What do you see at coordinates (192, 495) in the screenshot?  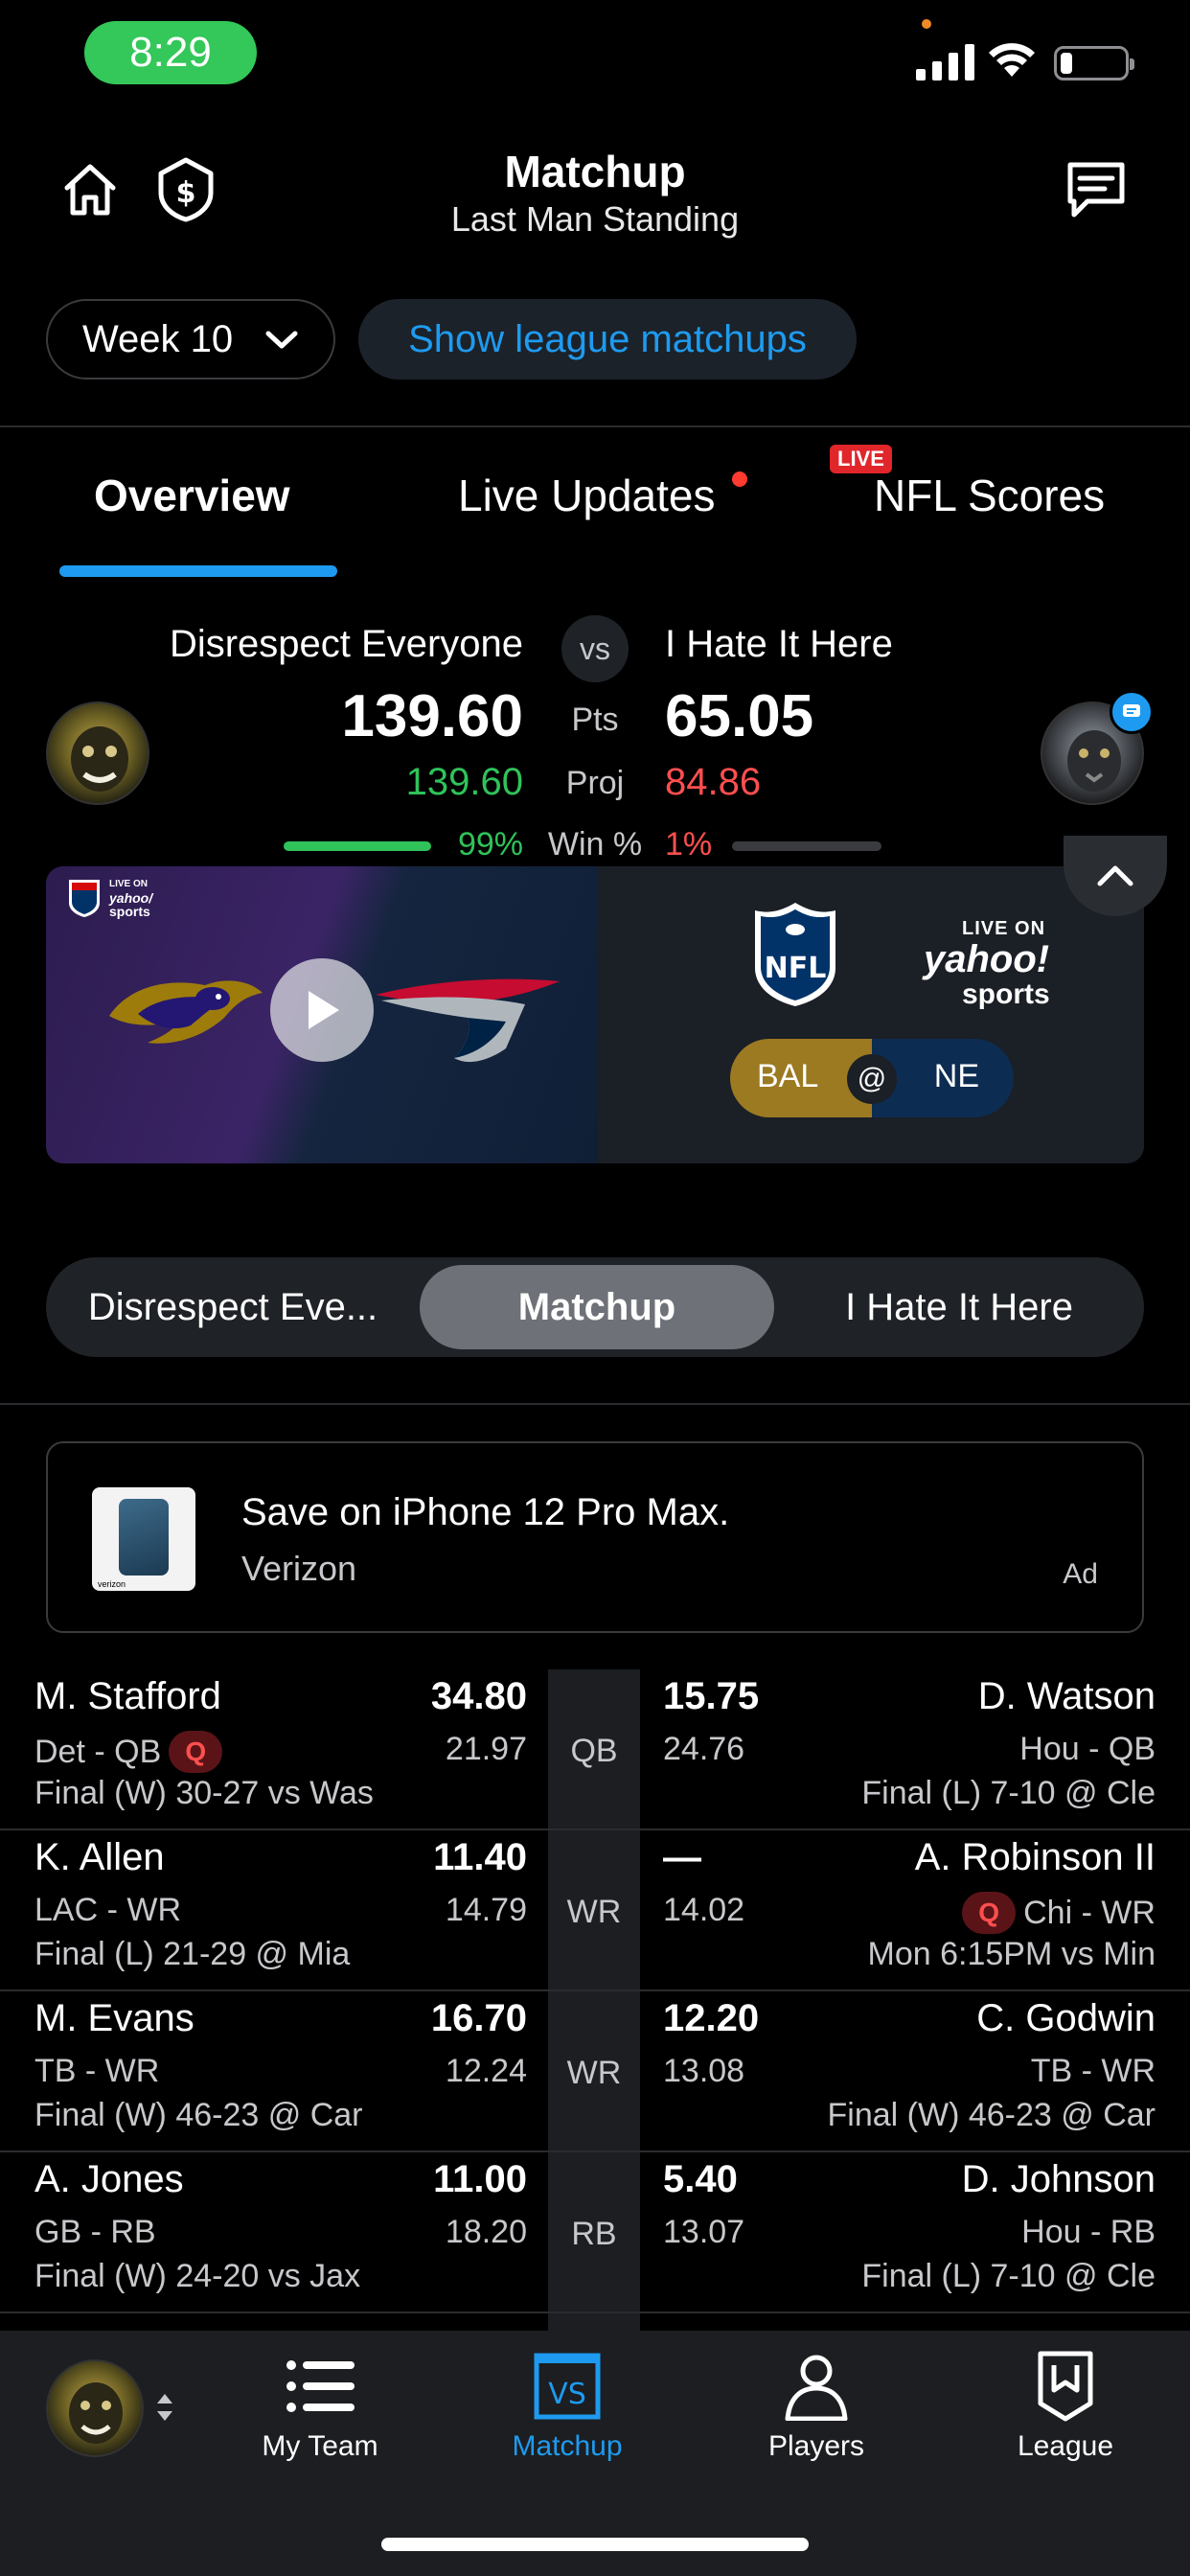 I see `tab-overview: Overview` at bounding box center [192, 495].